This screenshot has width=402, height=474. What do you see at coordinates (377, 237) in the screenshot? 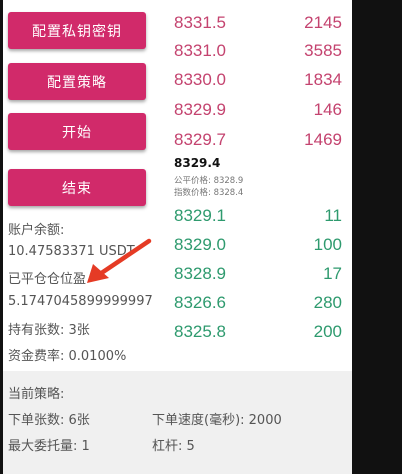
I see `screen-border-right` at bounding box center [377, 237].